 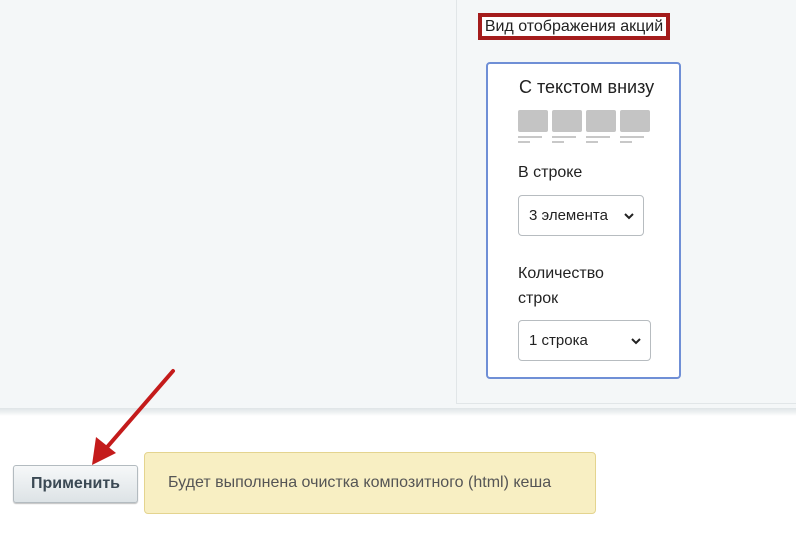 I want to click on row-count-value: 1 строка, so click(x=558, y=340).